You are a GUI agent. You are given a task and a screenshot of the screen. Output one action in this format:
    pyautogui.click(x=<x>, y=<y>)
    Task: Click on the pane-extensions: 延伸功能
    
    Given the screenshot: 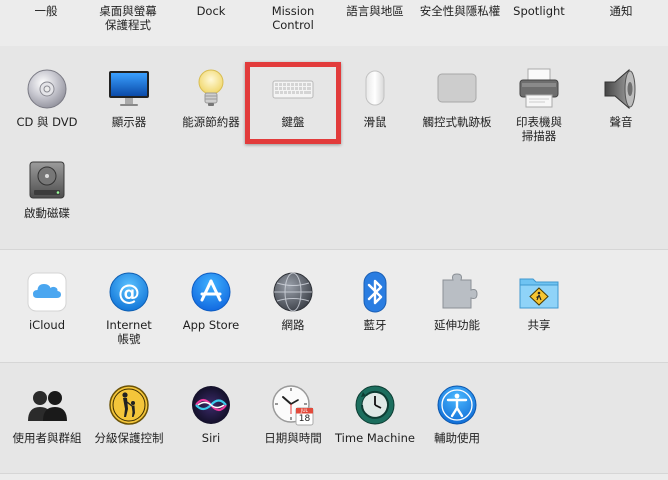 What is the action you would take?
    pyautogui.click(x=457, y=301)
    